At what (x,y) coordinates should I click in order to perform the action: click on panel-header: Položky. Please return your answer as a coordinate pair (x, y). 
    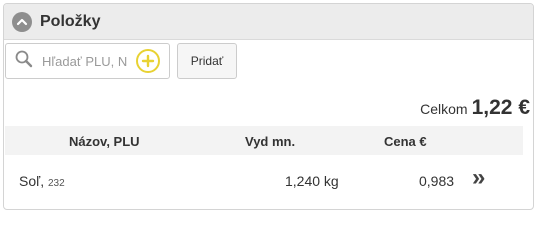
    Looking at the image, I should click on (268, 22).